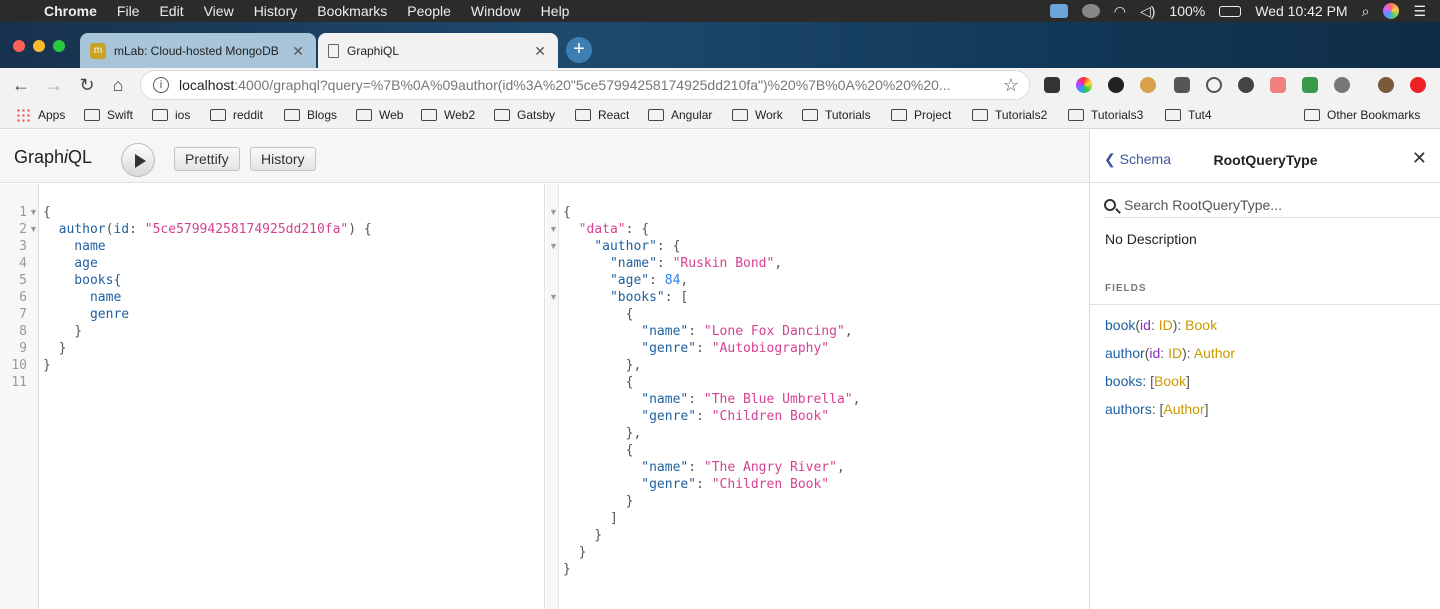 Image resolution: width=1440 pixels, height=609 pixels. What do you see at coordinates (1148, 85) in the screenshot?
I see `extension-cookie-icon` at bounding box center [1148, 85].